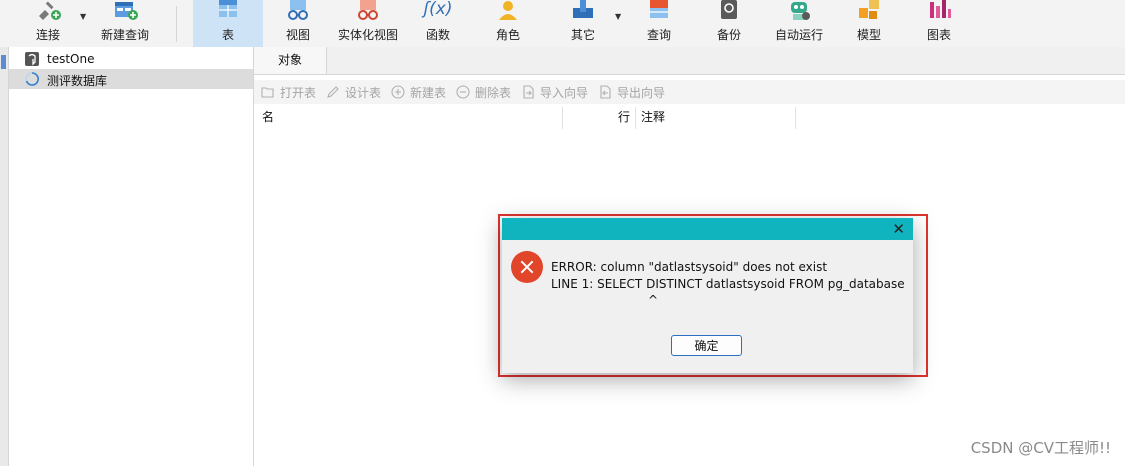 Image resolution: width=1125 pixels, height=466 pixels. I want to click on model-label: 模型, so click(868, 35).